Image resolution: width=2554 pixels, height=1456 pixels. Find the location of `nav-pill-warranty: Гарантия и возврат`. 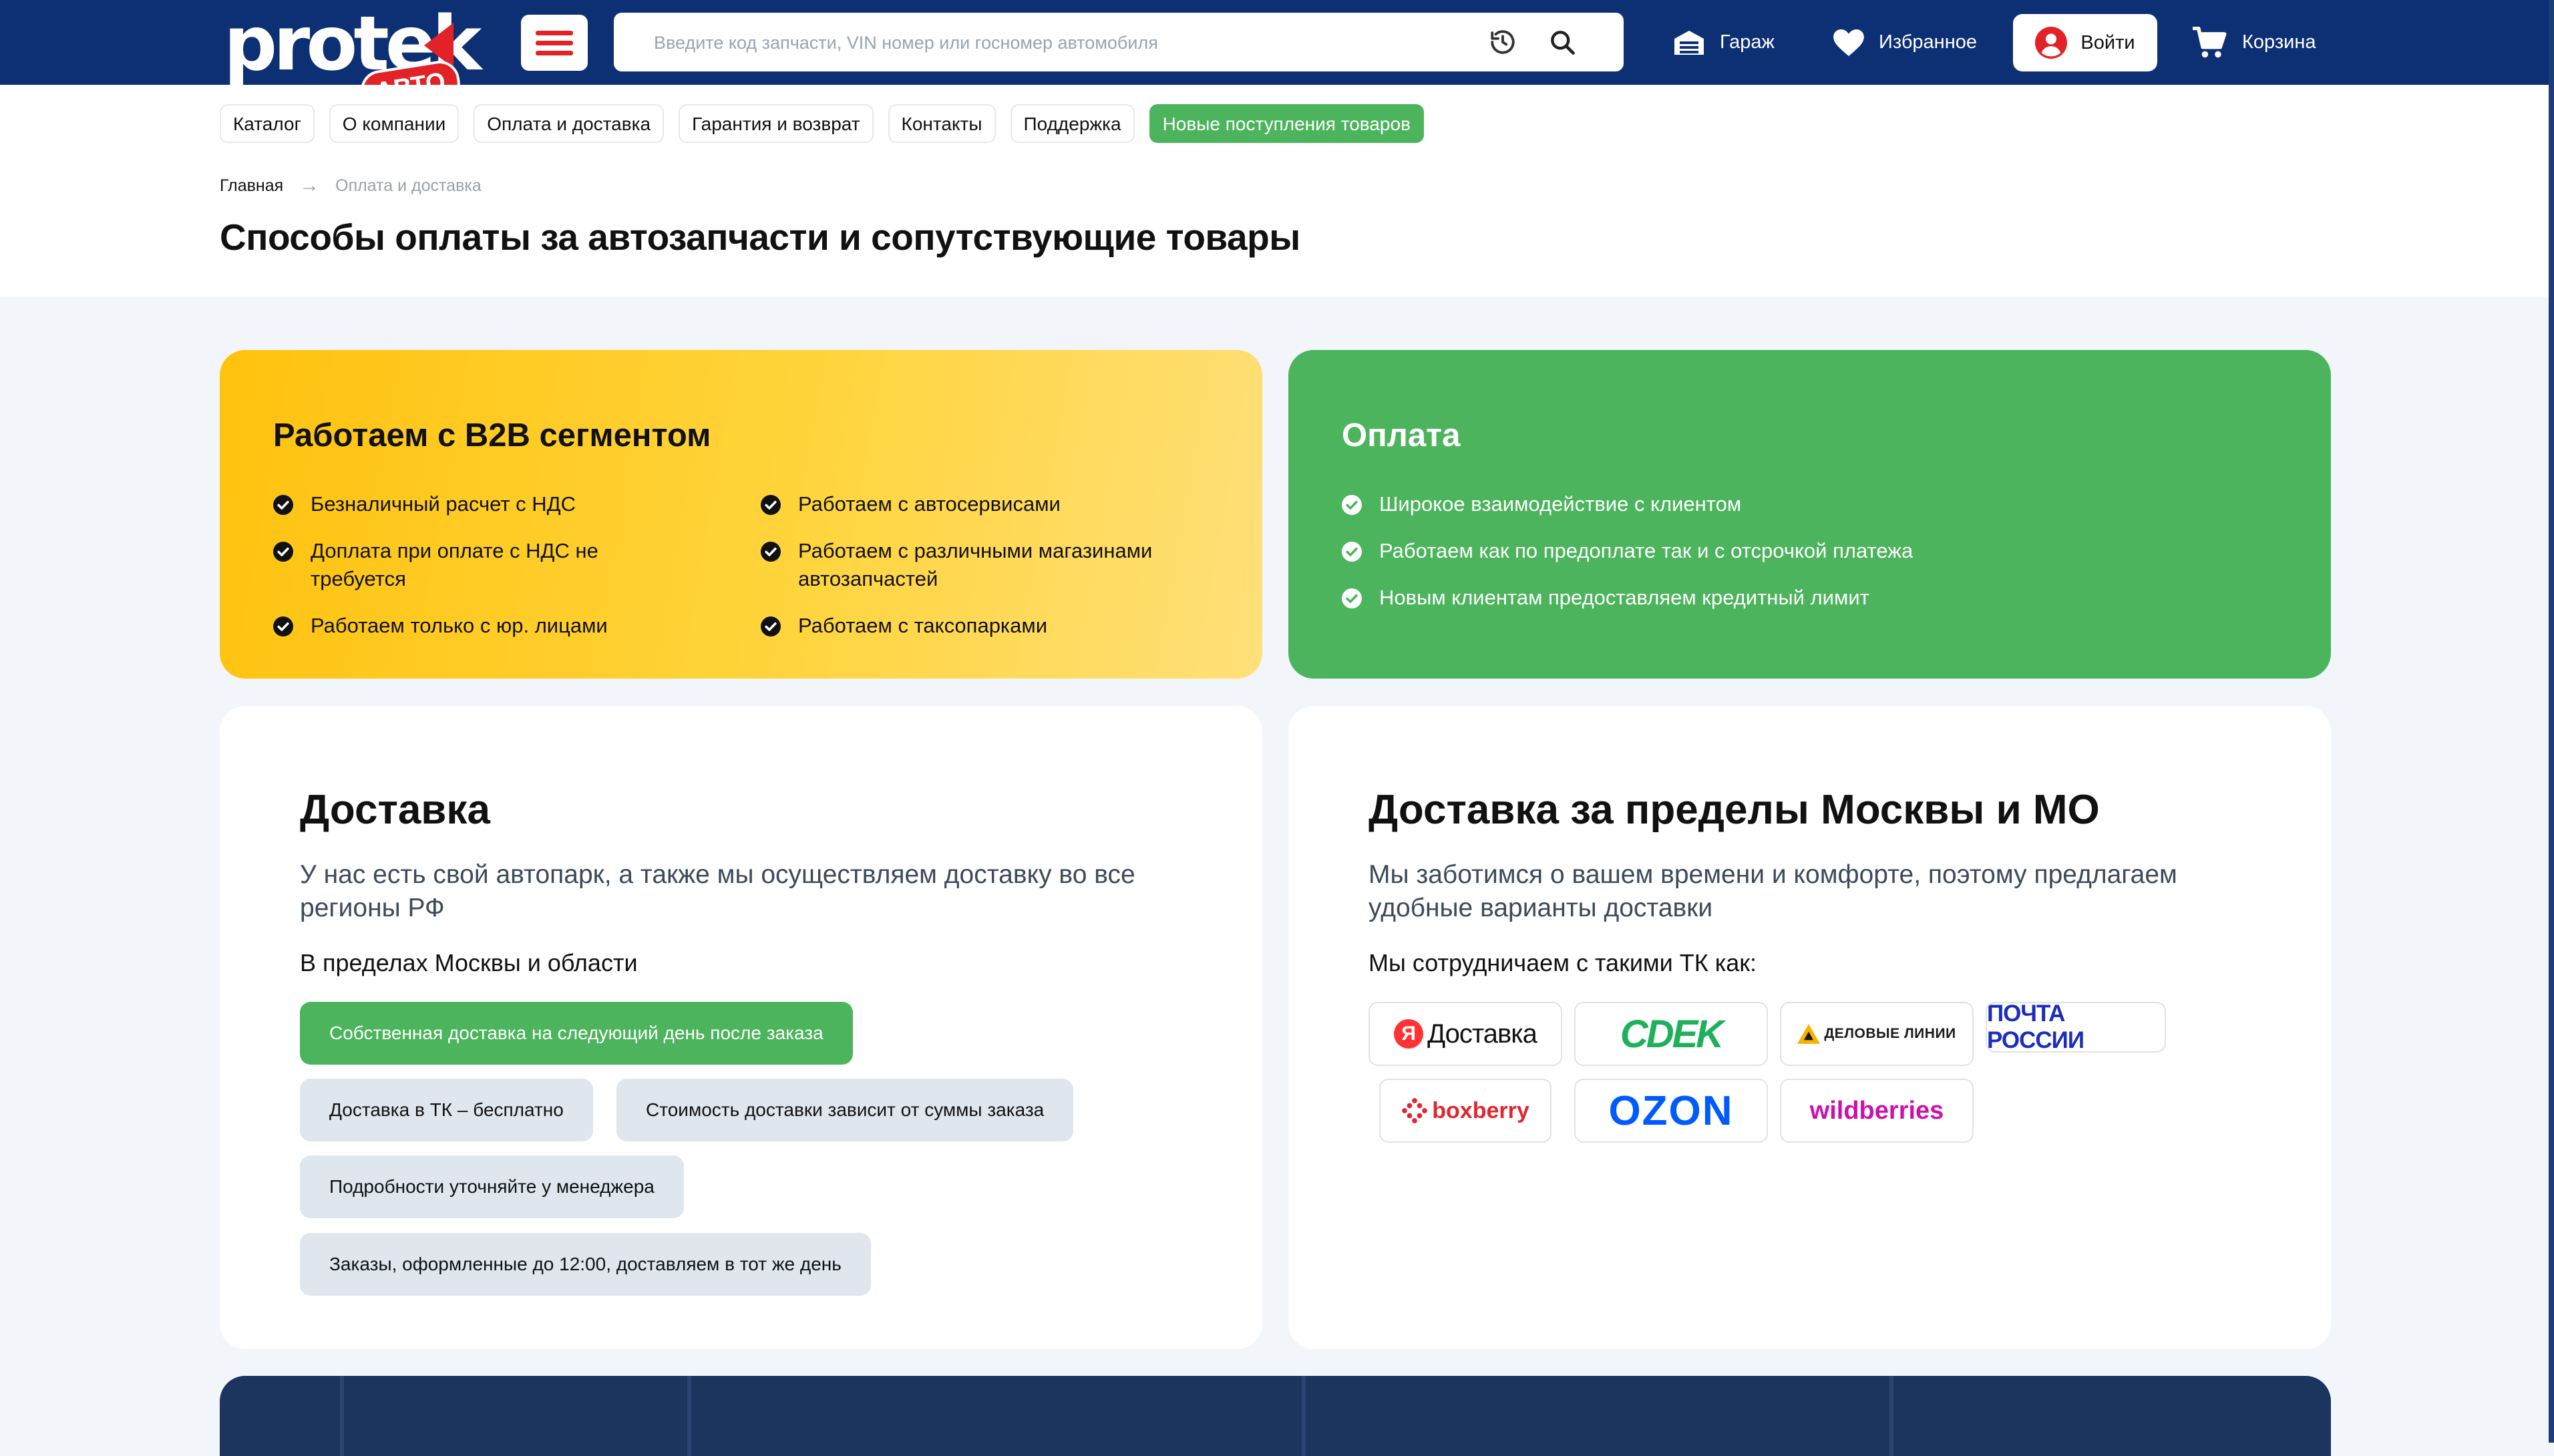

nav-pill-warranty: Гарантия и возврат is located at coordinates (776, 123).